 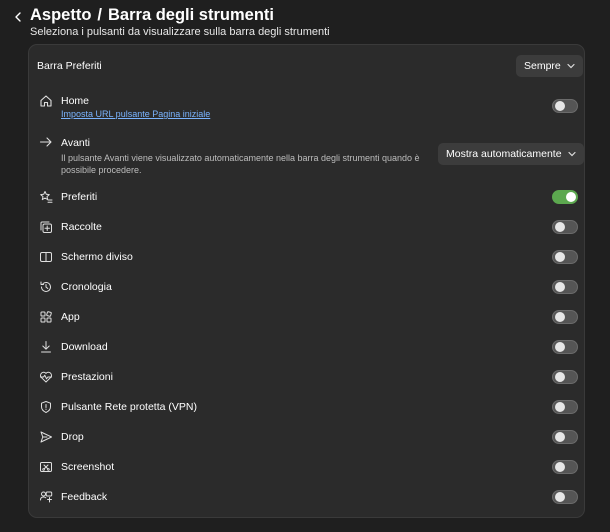 I want to click on item-label: Cronologia, so click(x=86, y=287).